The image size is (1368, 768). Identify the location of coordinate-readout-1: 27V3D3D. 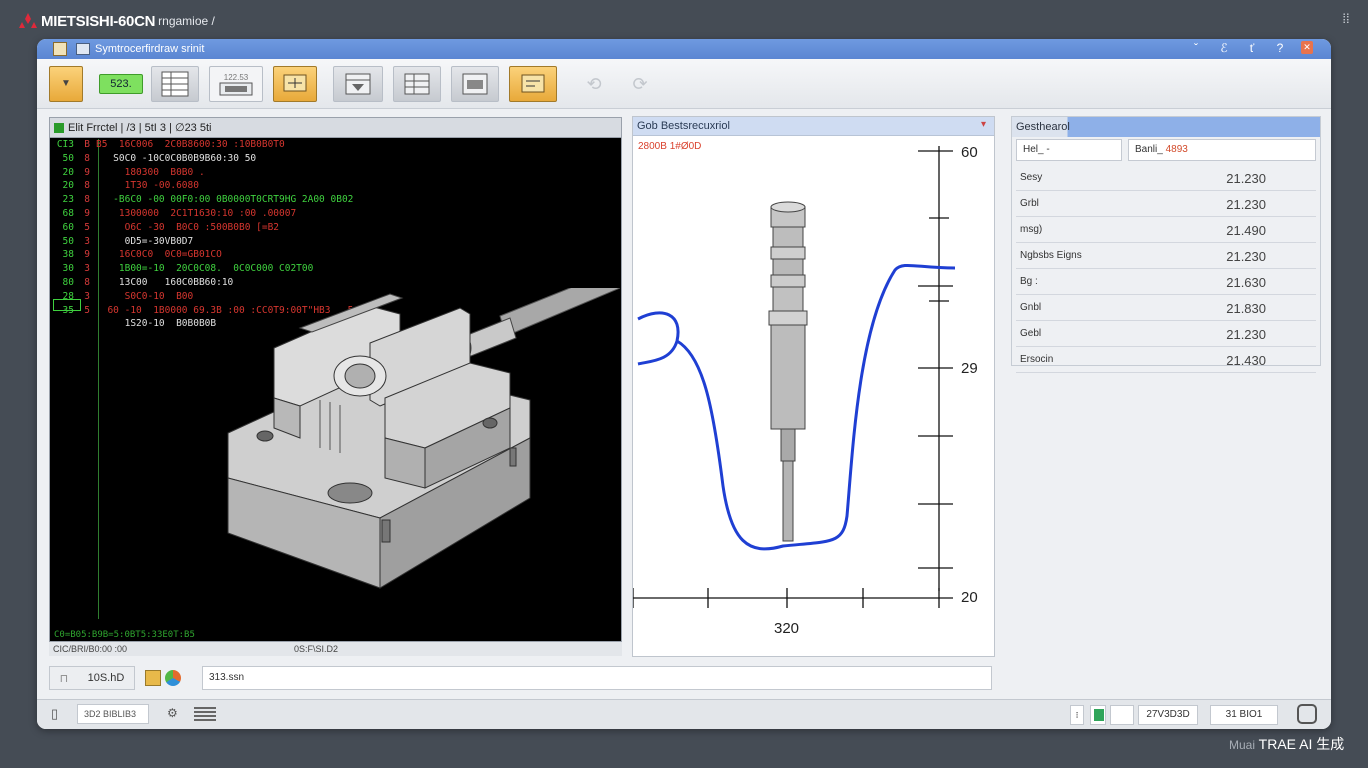
(1168, 715).